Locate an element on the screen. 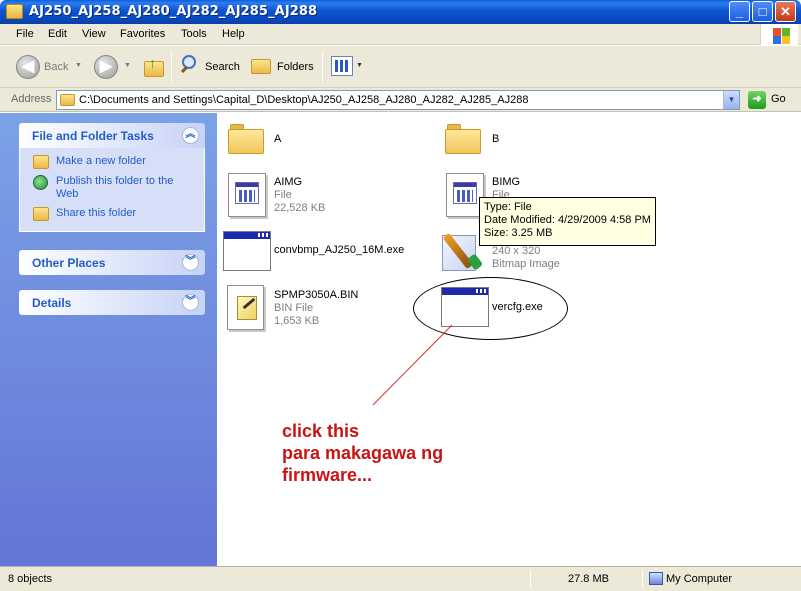 The width and height of the screenshot is (801, 591). forward-dropdown-icon: ▼ is located at coordinates (127, 65).